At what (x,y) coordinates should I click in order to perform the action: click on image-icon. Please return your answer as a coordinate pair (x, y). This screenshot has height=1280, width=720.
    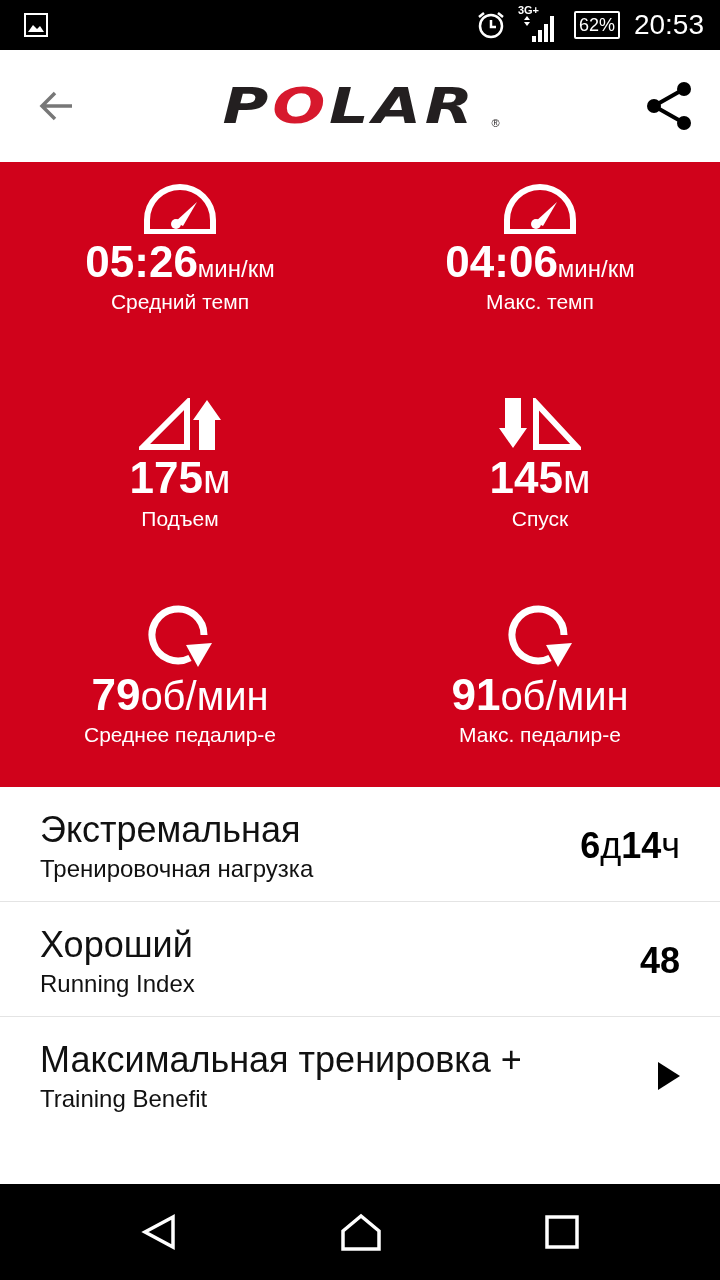
    Looking at the image, I should click on (36, 25).